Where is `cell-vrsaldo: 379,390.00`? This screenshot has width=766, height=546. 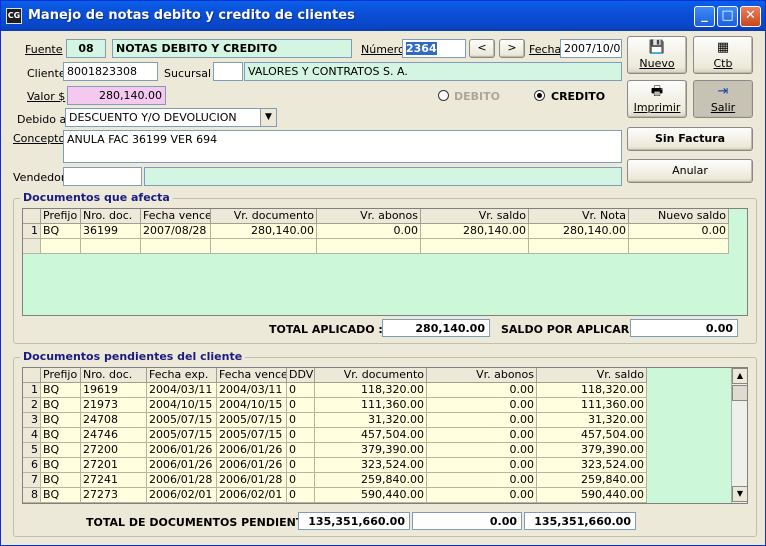
cell-vrsaldo: 379,390.00 is located at coordinates (592, 450).